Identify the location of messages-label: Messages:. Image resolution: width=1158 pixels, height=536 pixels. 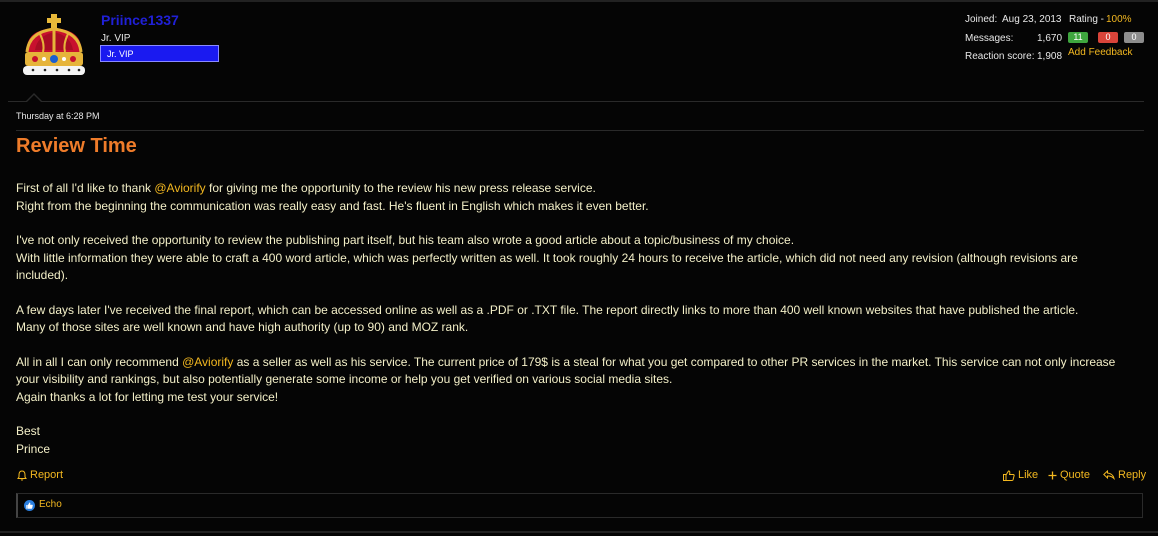
(989, 38).